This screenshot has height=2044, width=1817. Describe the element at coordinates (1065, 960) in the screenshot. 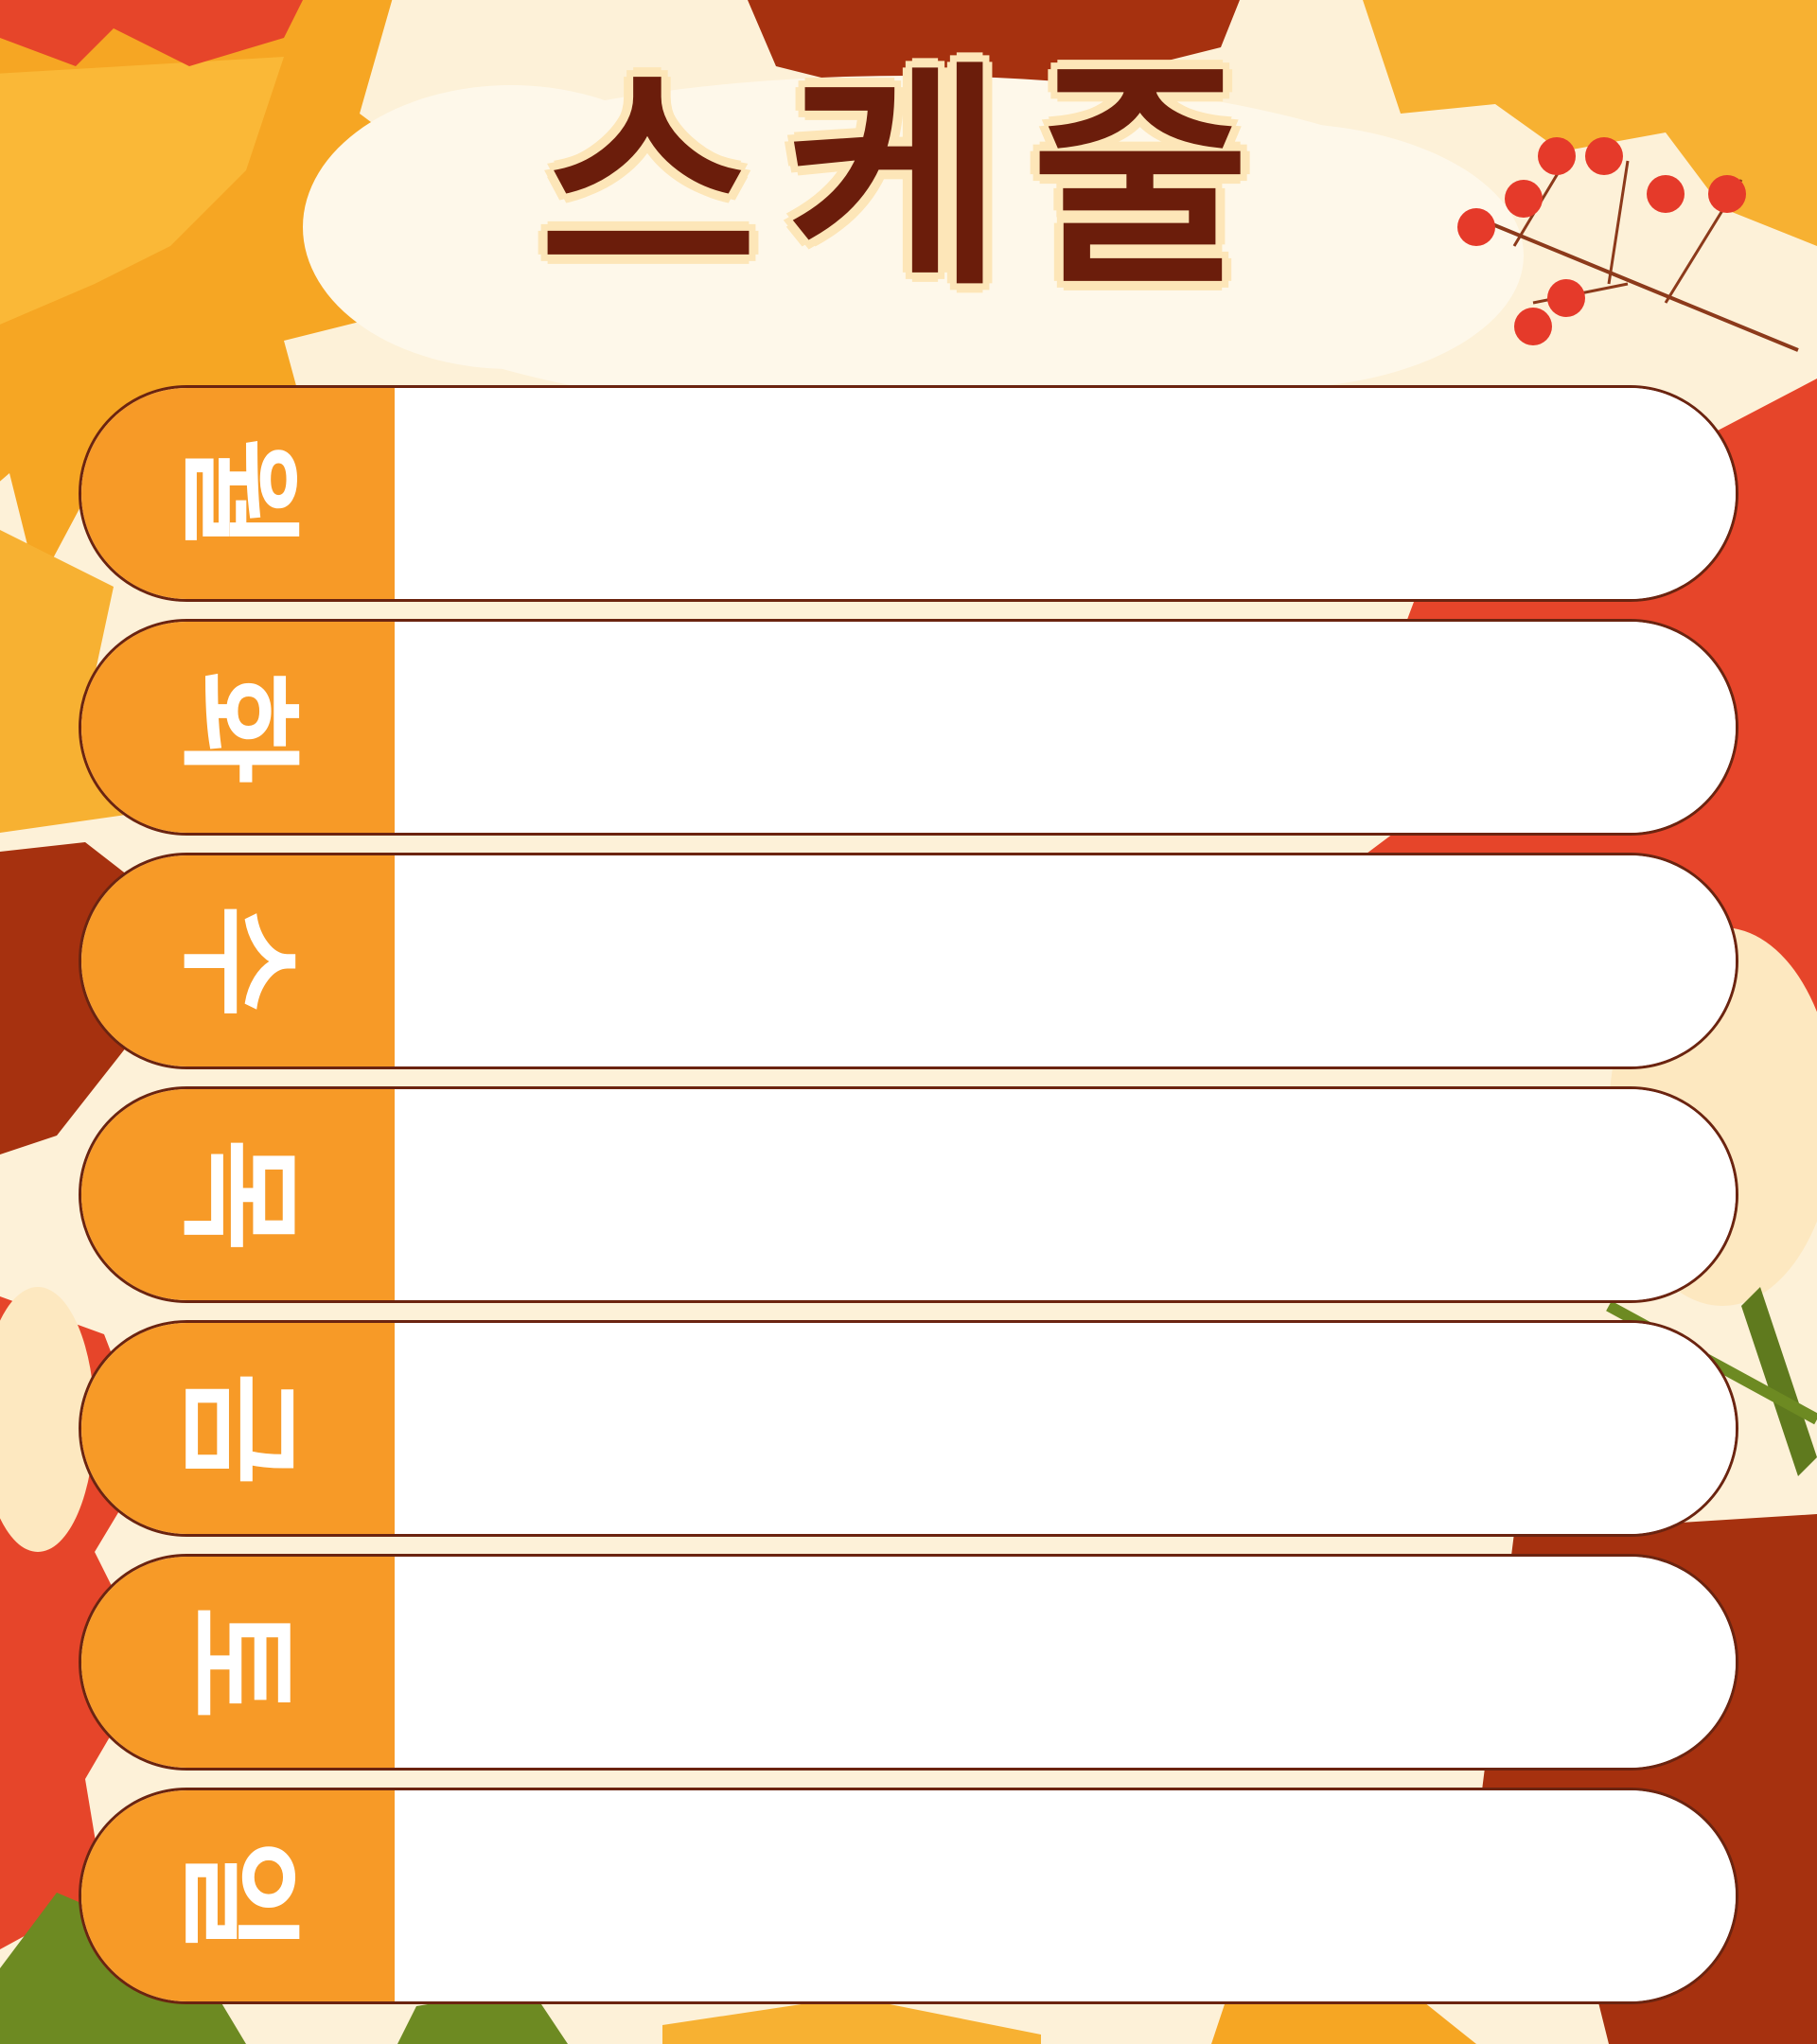

I see `schedule-entry-wednesday` at that location.